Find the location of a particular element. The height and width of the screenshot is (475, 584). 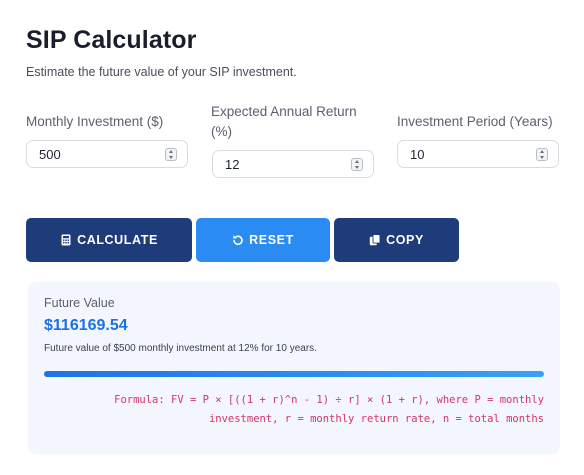

reset-label: RESET is located at coordinates (271, 240).